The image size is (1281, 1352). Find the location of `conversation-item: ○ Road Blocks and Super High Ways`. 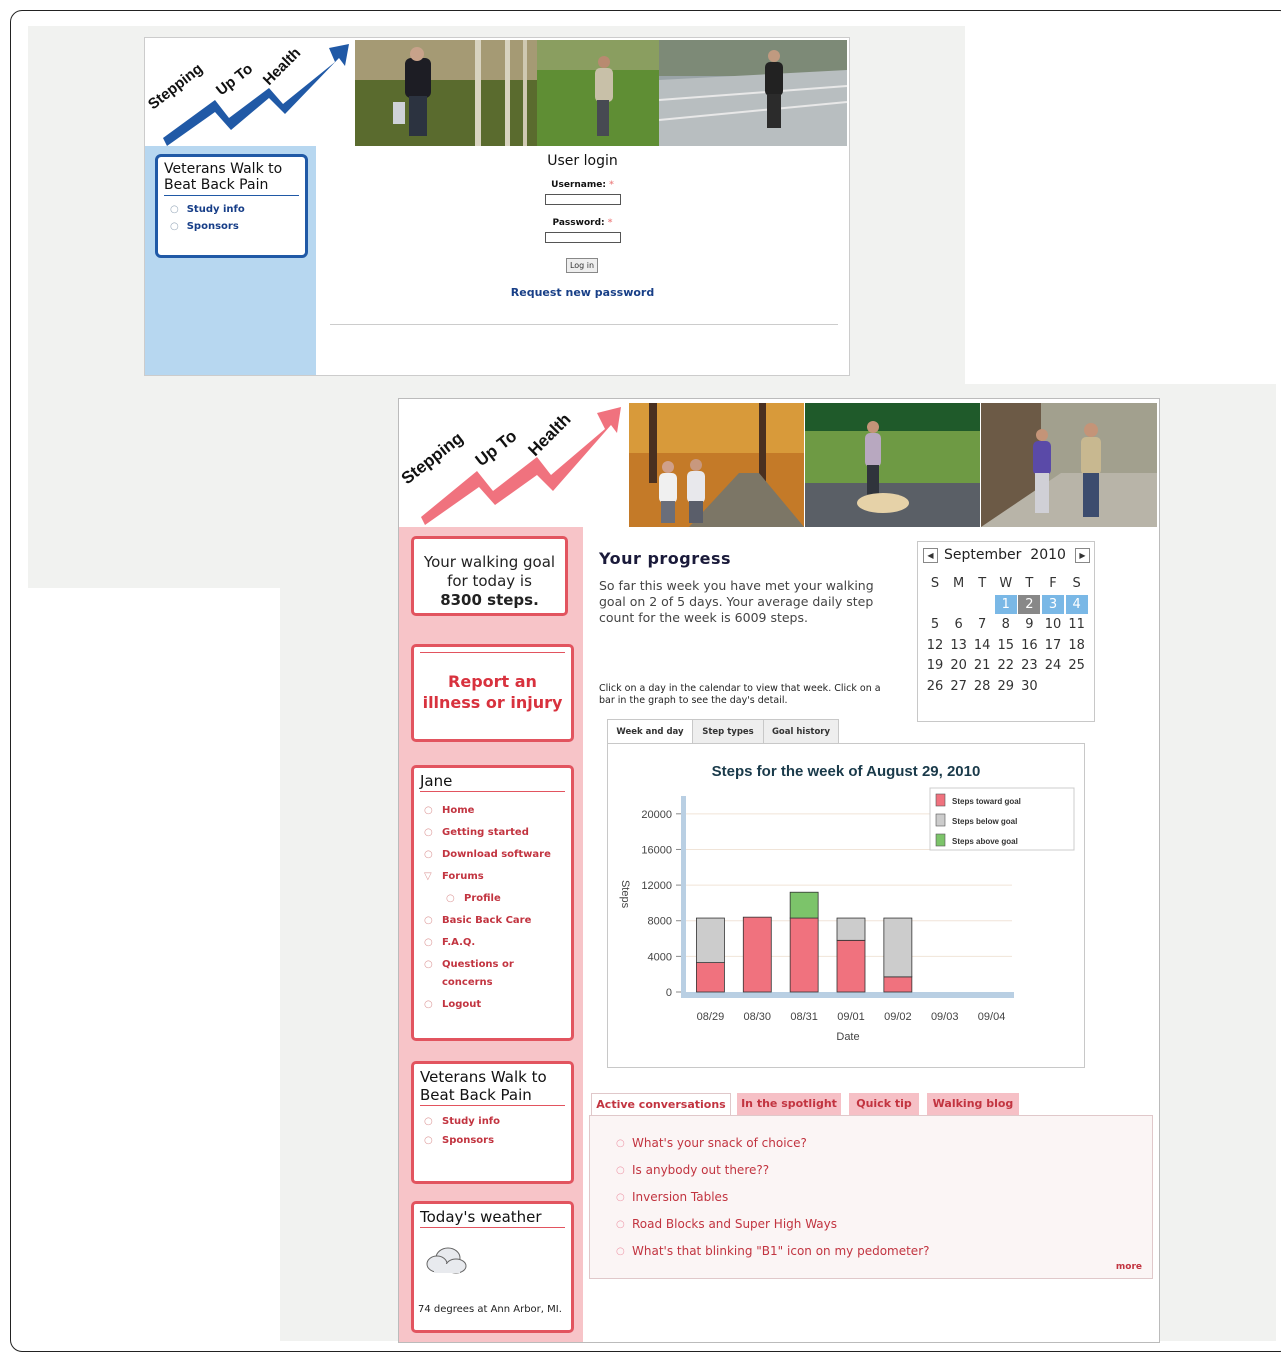

conversation-item: ○ Road Blocks and Super High Ways is located at coordinates (884, 1224).